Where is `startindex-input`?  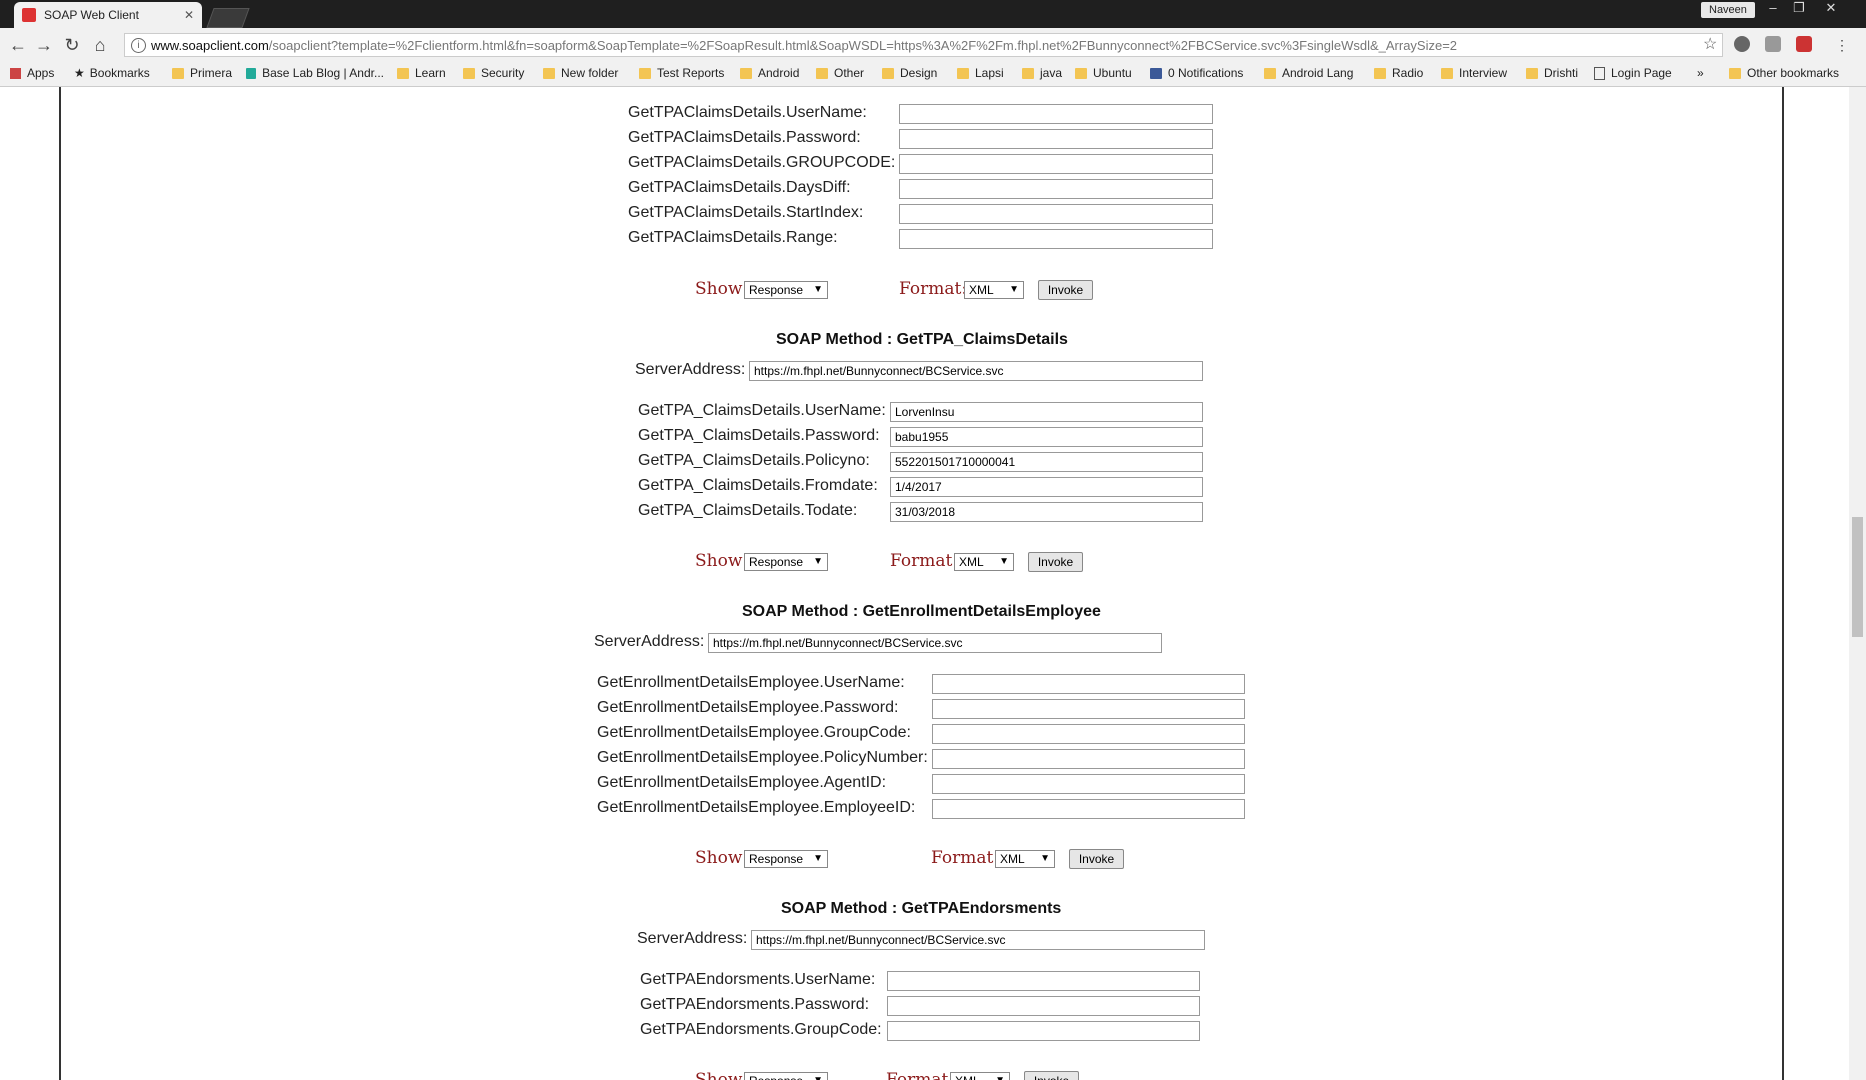 startindex-input is located at coordinates (1056, 214).